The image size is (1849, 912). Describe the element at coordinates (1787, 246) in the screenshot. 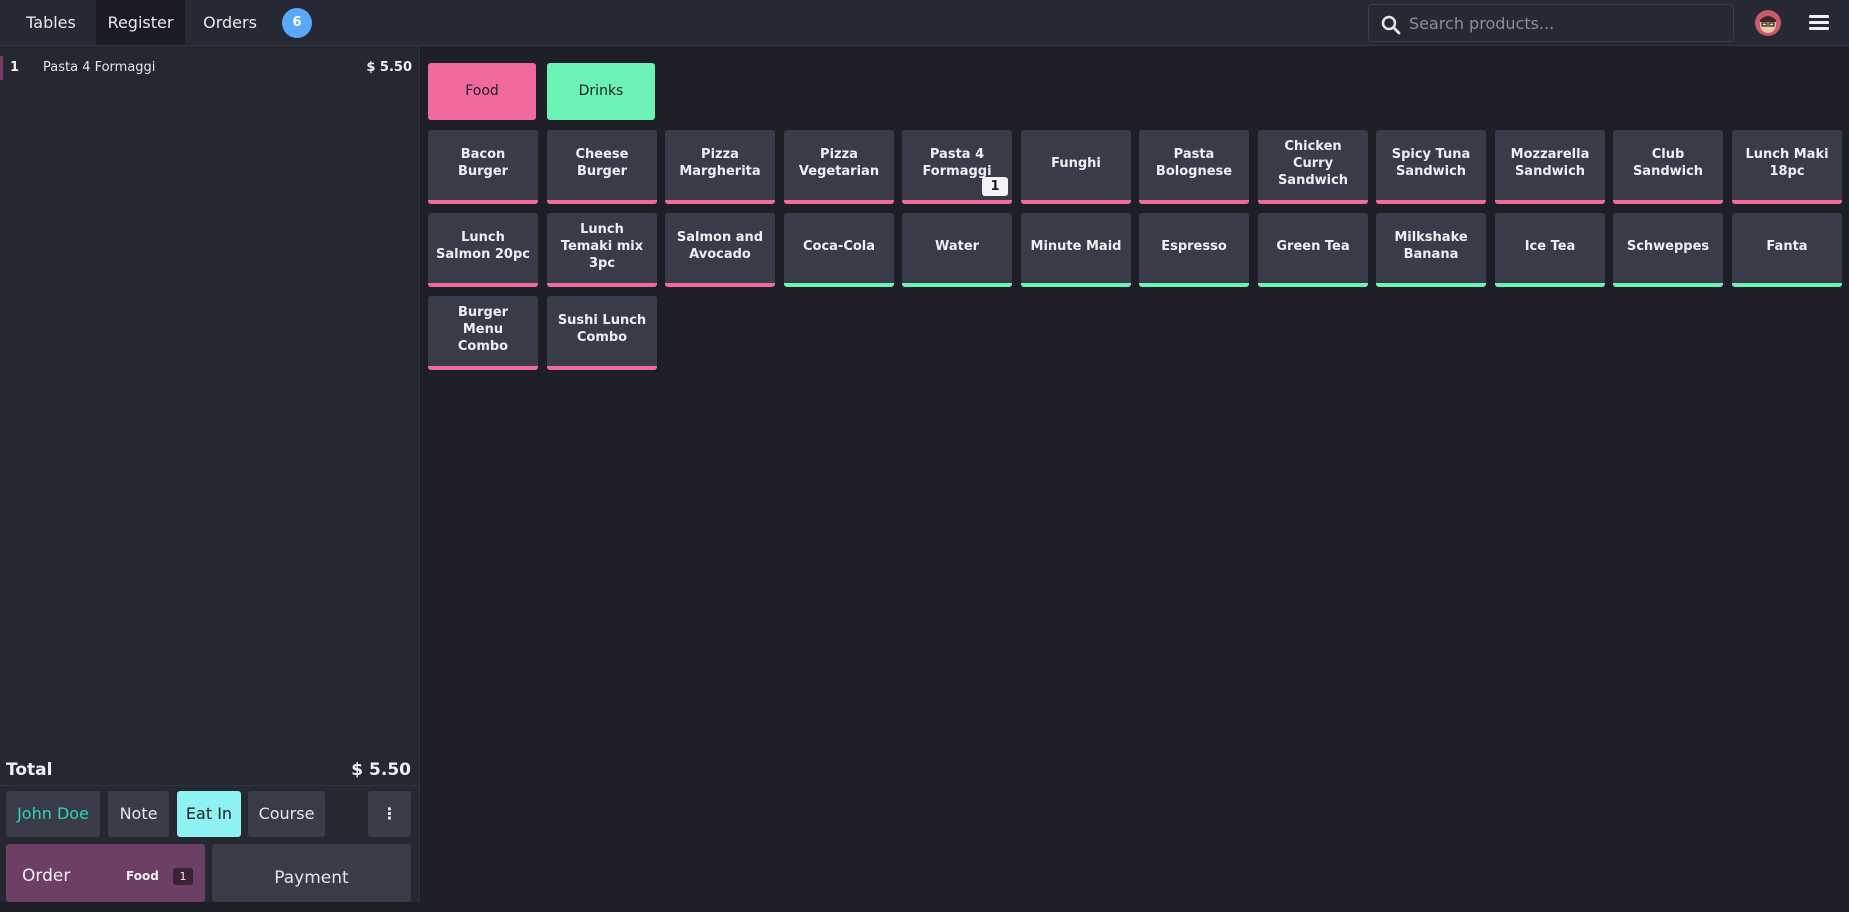

I see `product-name: Fanta` at that location.